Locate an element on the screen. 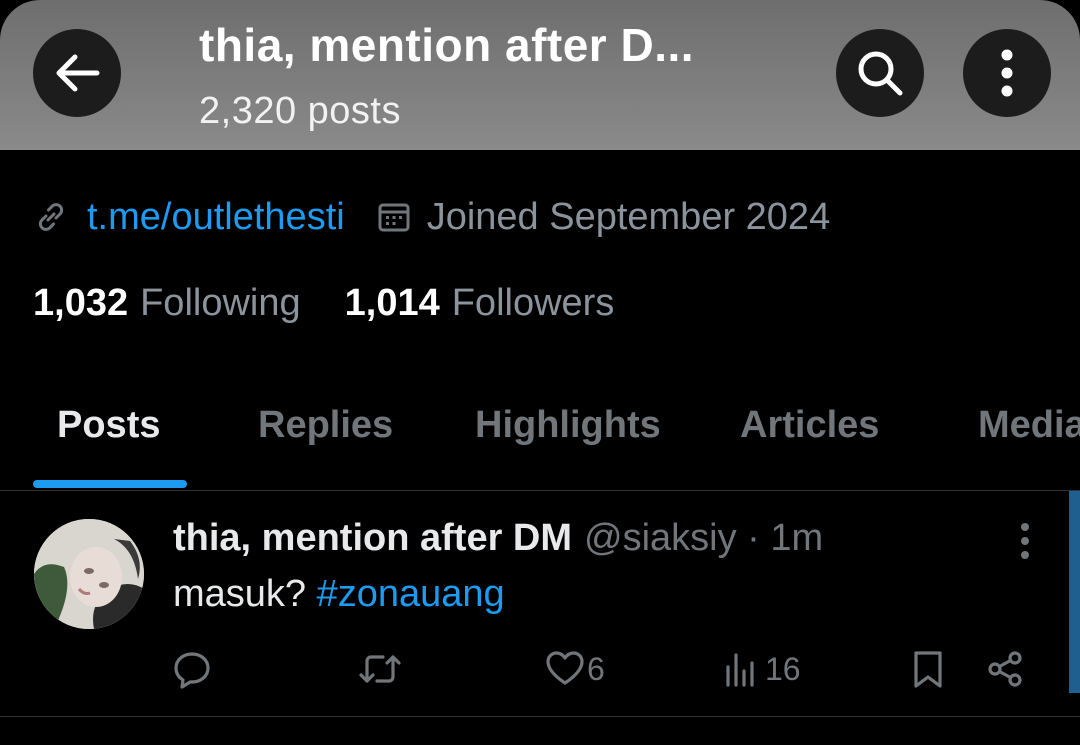 The width and height of the screenshot is (1080, 745). views-button: 16 is located at coordinates (762, 669).